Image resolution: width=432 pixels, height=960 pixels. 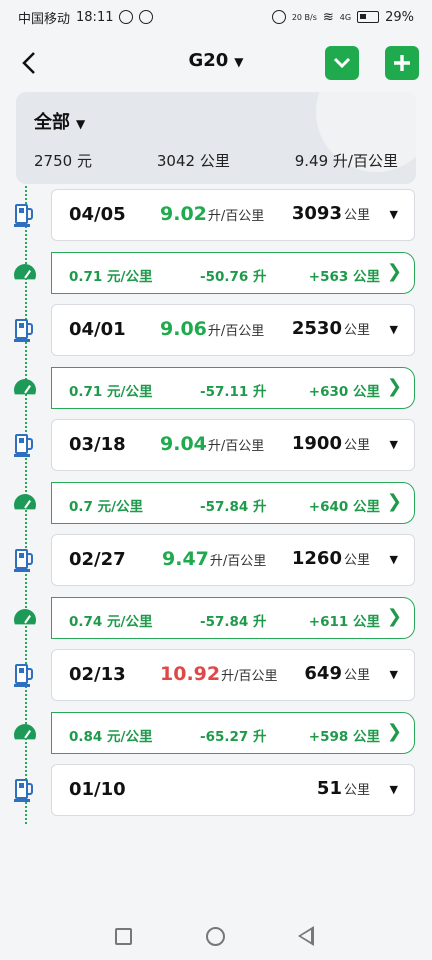 What do you see at coordinates (304, 17) in the screenshot?
I see `net-speed: 20 B/s` at bounding box center [304, 17].